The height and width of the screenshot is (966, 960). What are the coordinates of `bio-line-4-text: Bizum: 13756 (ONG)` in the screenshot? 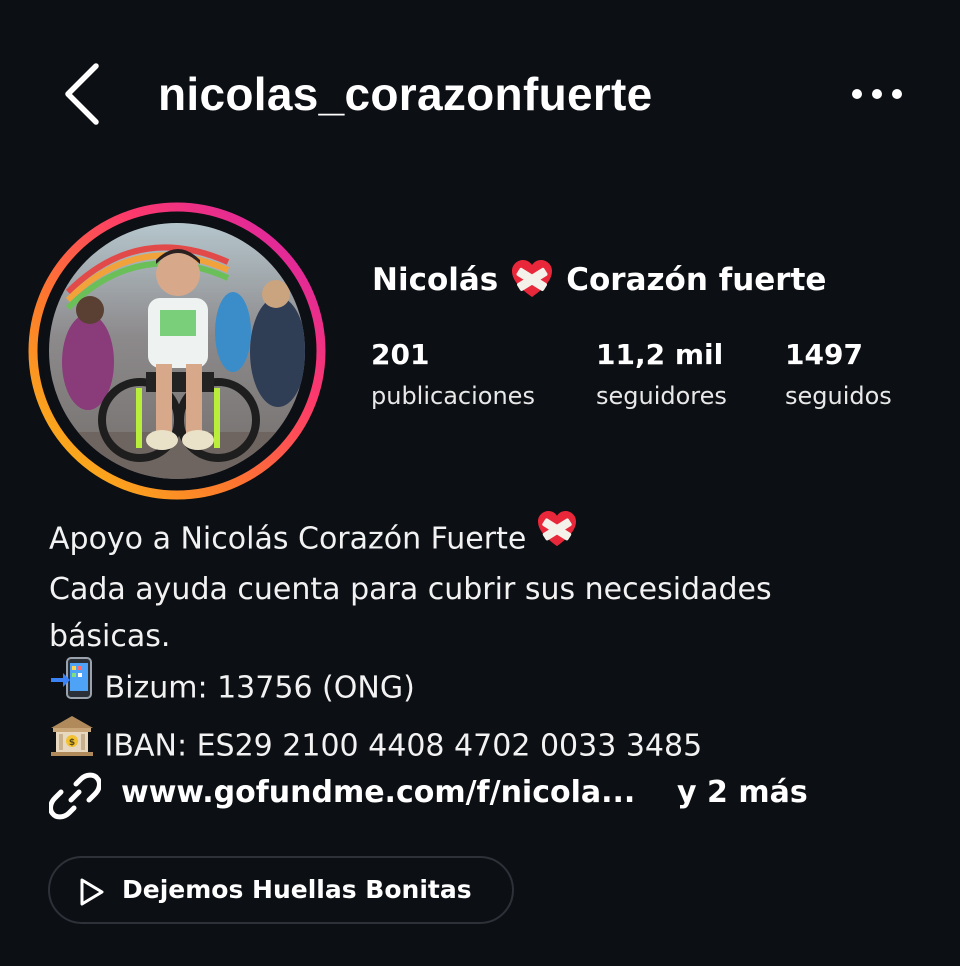 It's located at (259, 688).